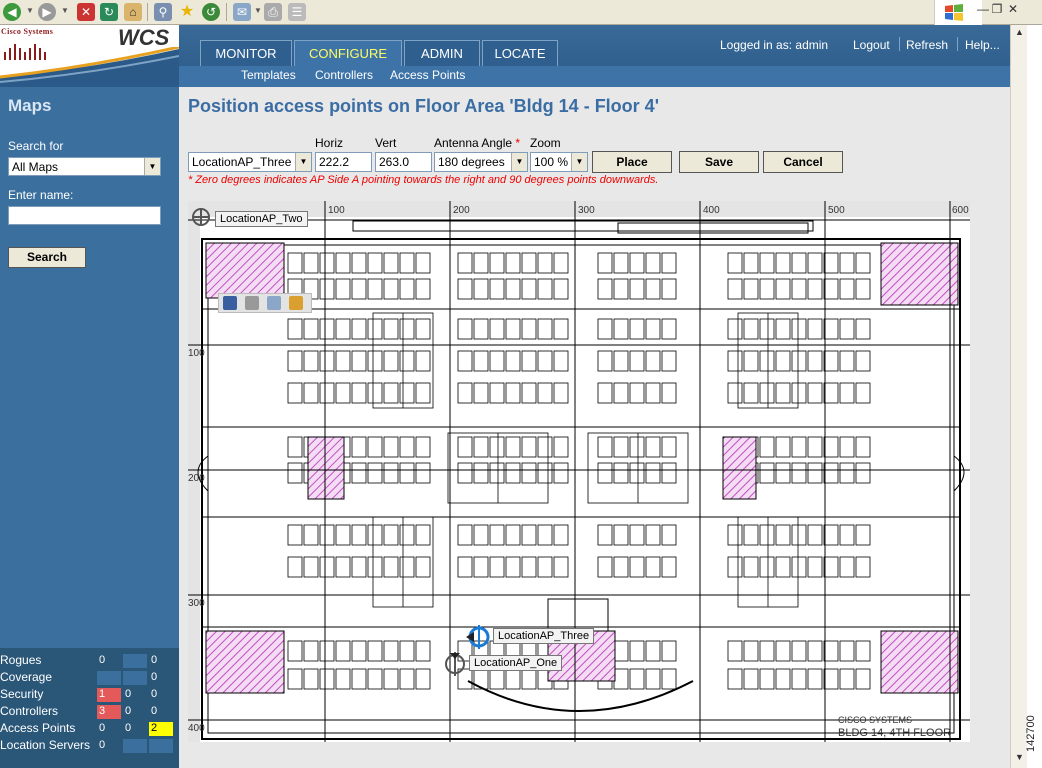 The height and width of the screenshot is (768, 1042). What do you see at coordinates (1018, 396) in the screenshot?
I see `vertical-scrollbar: ▲ ▼` at bounding box center [1018, 396].